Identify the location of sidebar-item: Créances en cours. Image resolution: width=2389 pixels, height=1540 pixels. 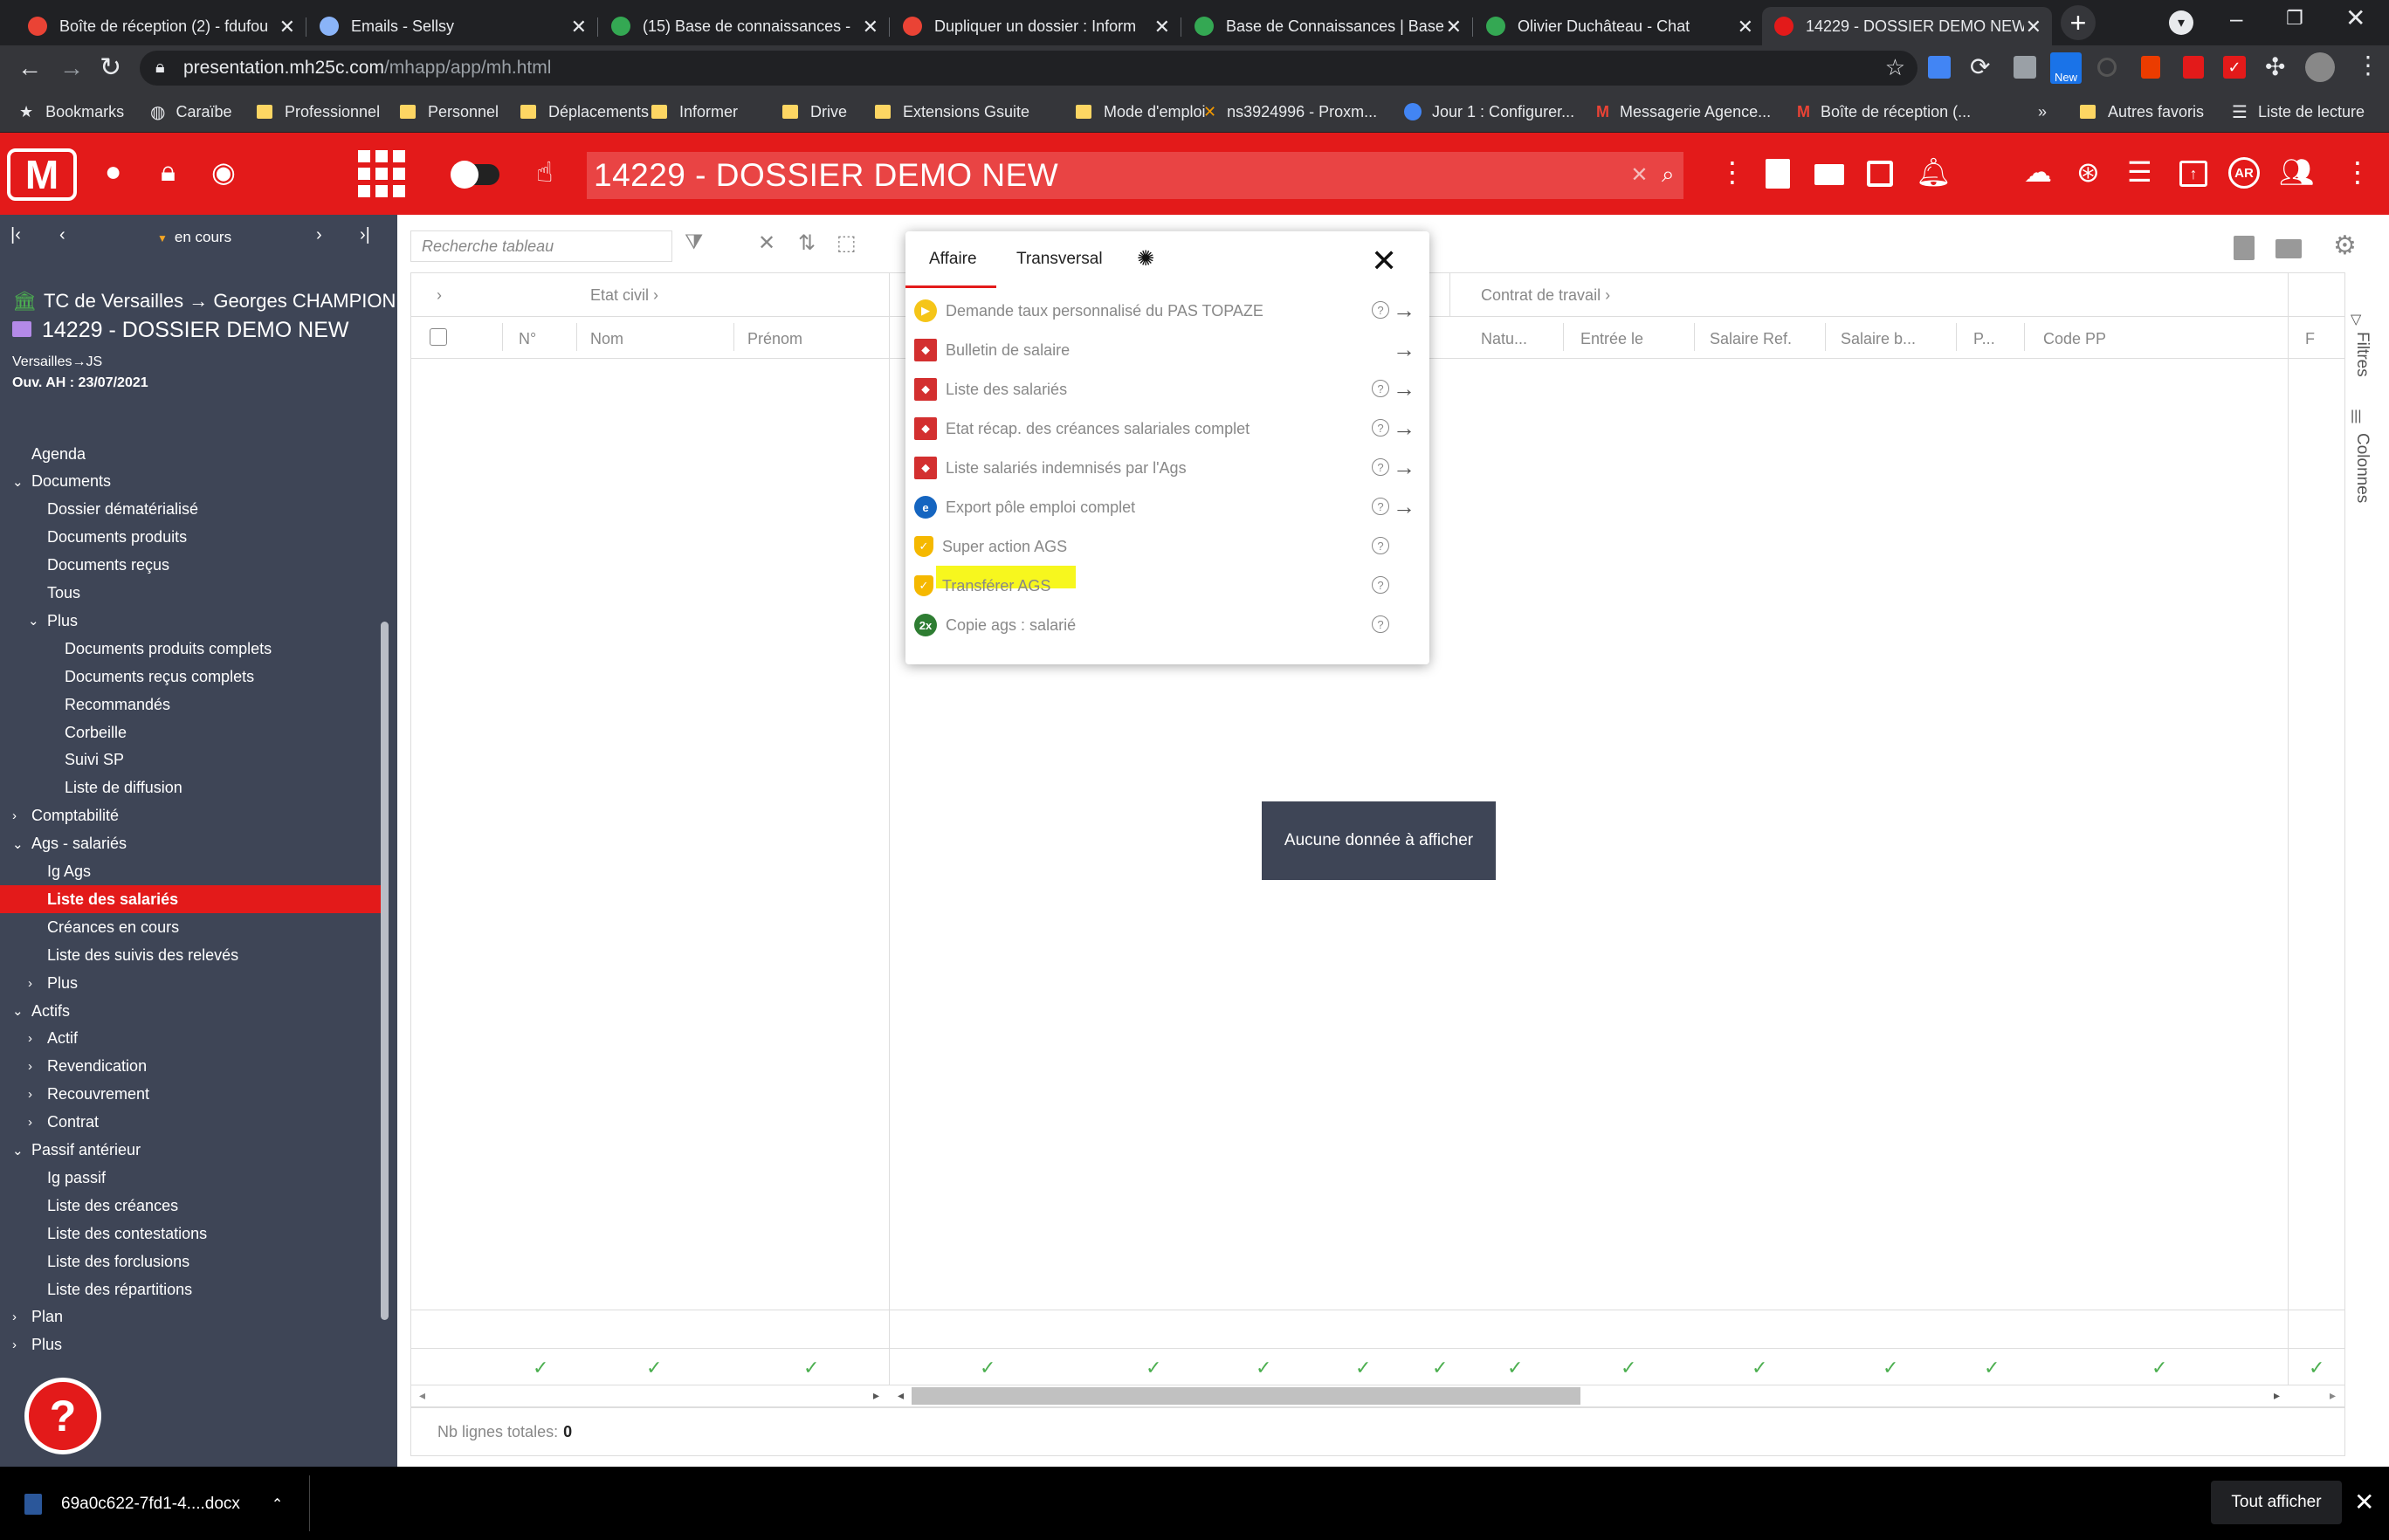
(192, 927).